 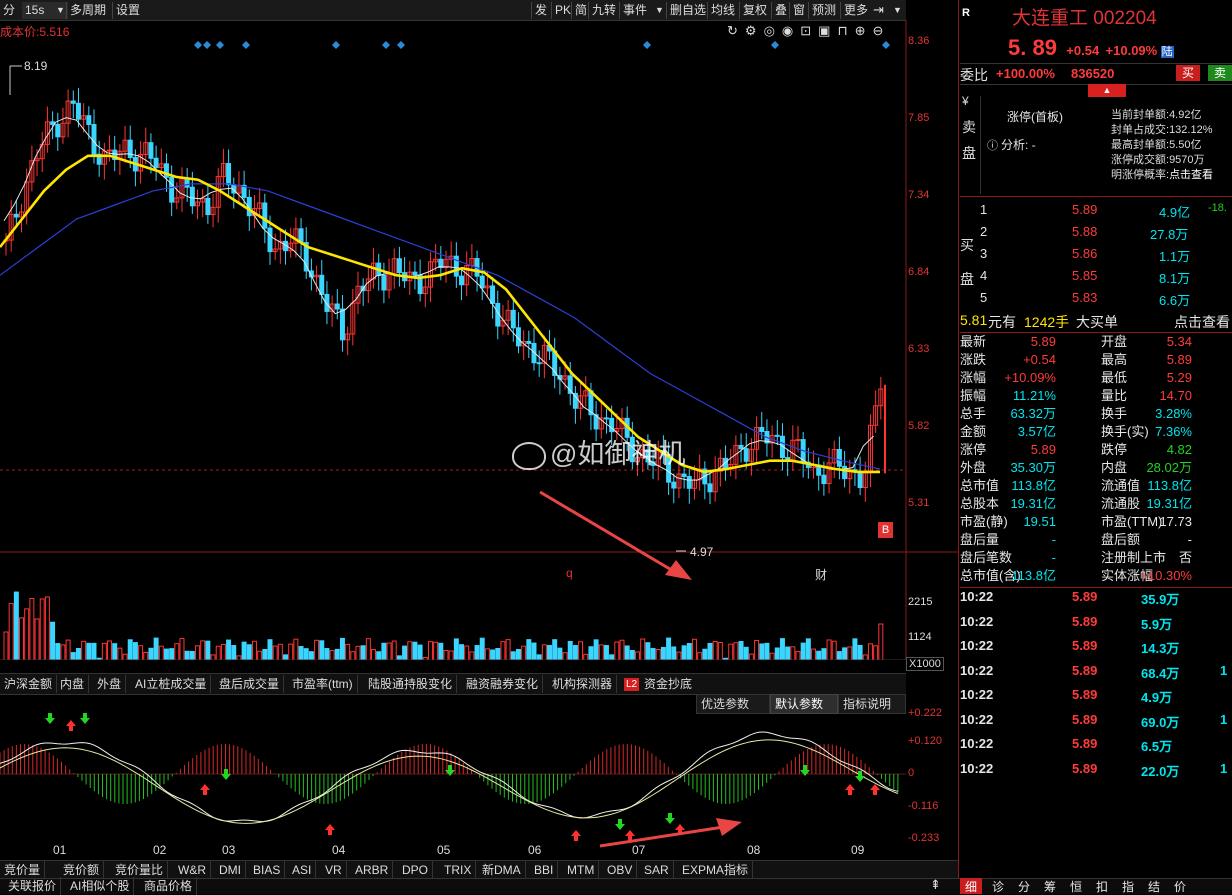 What do you see at coordinates (618, 454) in the screenshot?
I see `watermark-text: @如御神机` at bounding box center [618, 454].